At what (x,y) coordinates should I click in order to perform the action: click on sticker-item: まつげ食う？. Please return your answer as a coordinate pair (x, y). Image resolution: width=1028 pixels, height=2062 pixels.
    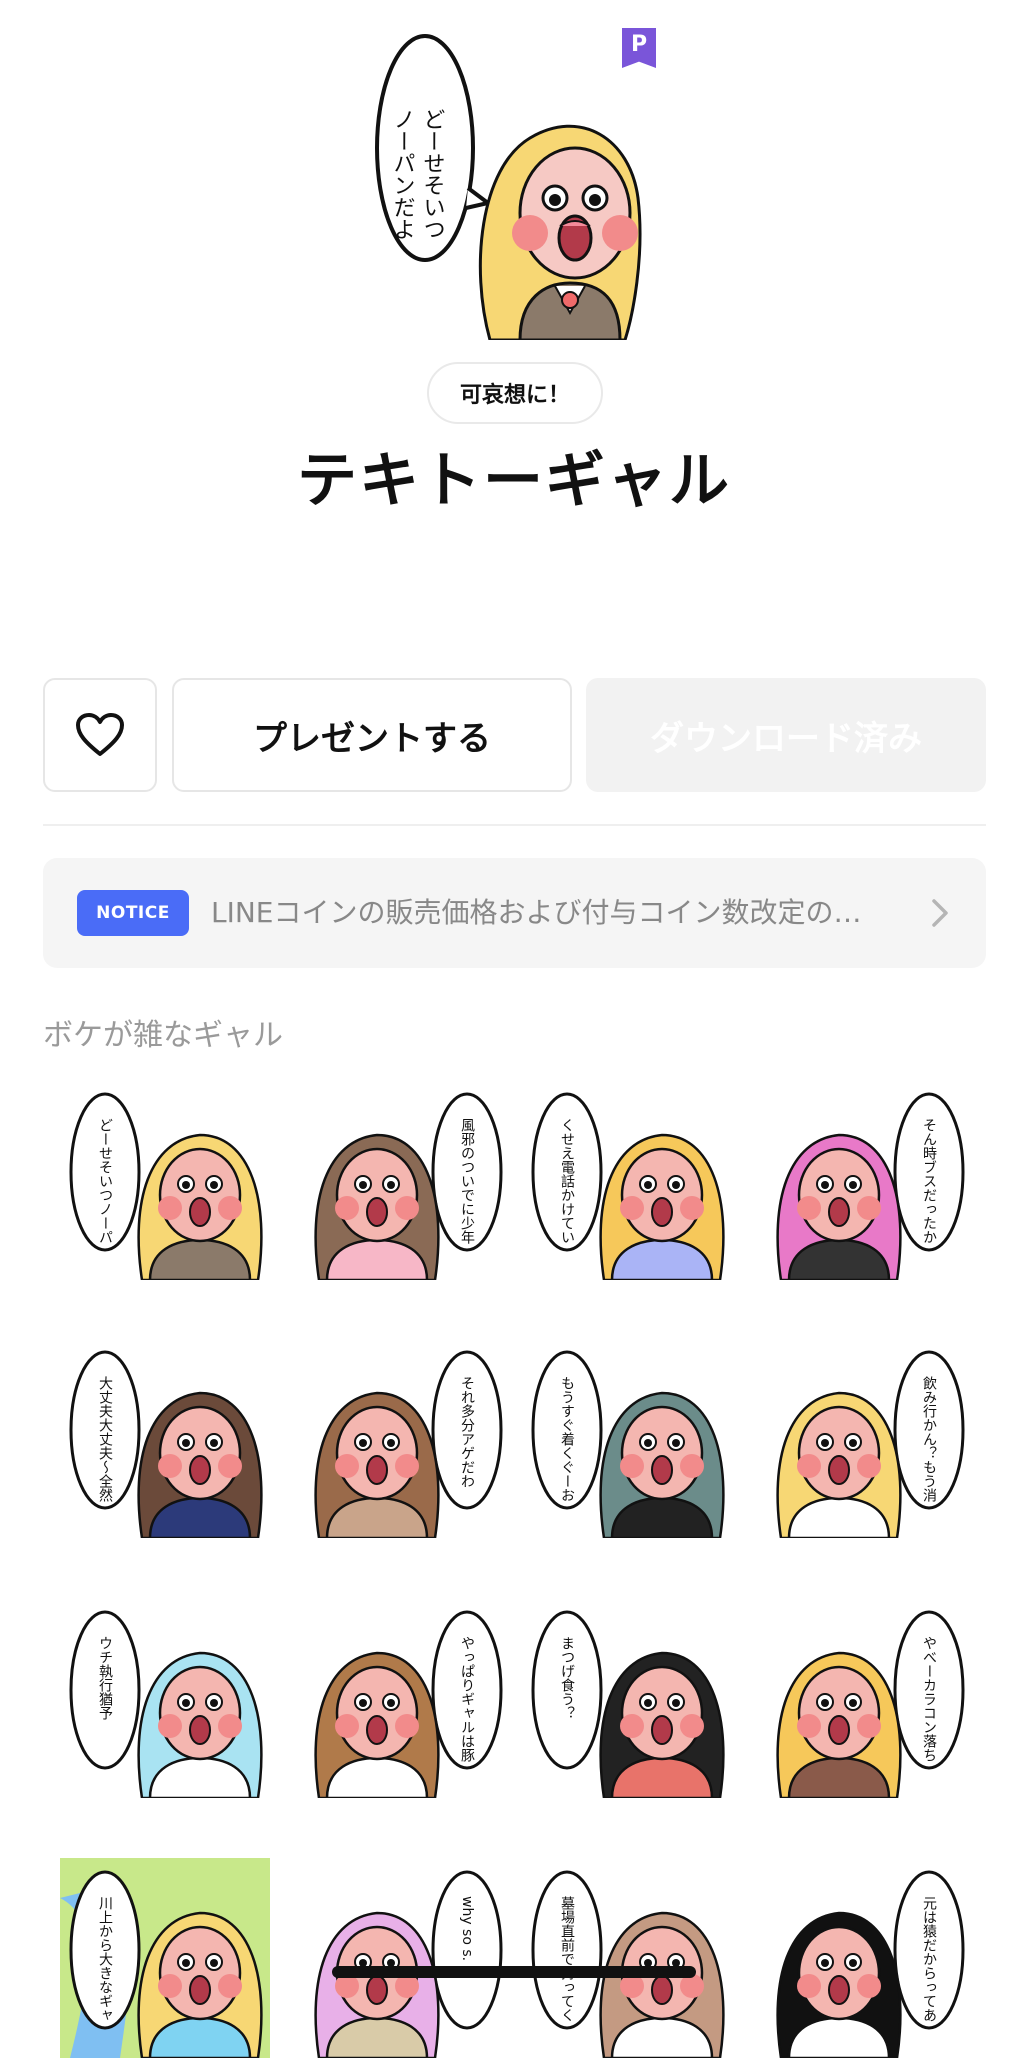
    Looking at the image, I should click on (632, 1699).